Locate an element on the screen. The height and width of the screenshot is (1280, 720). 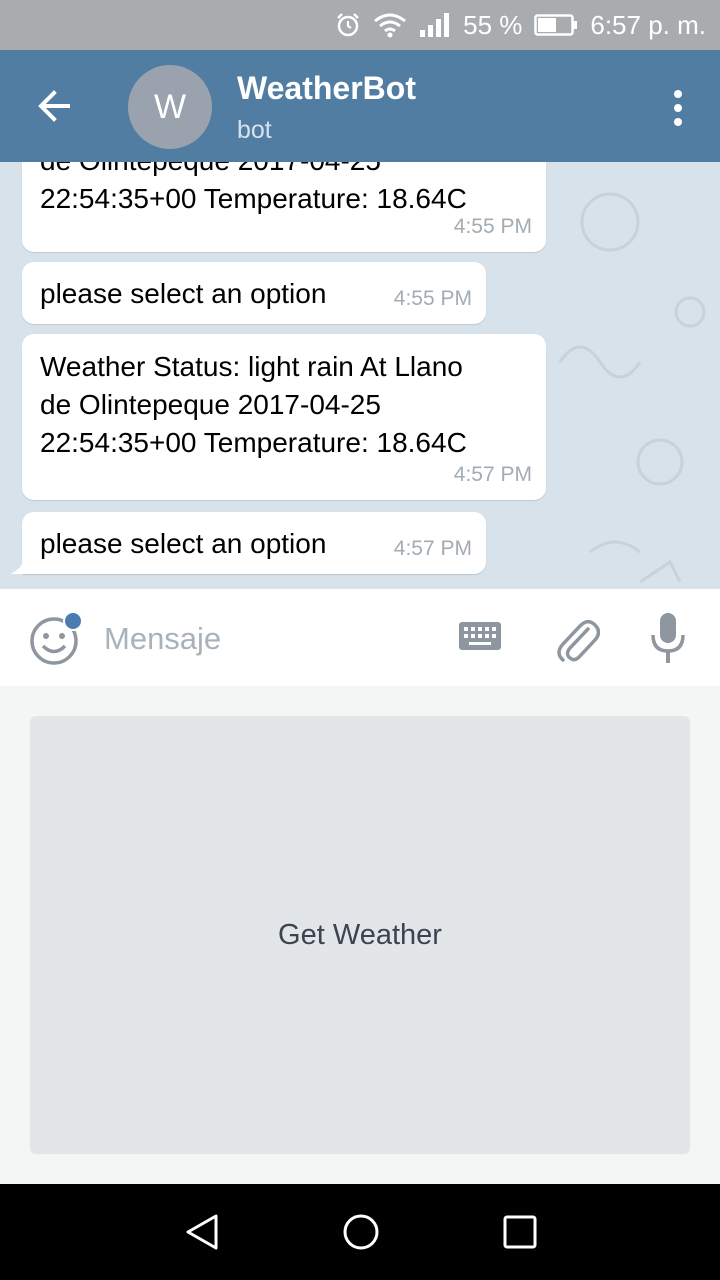
navigation-bar is located at coordinates (360, 1232).